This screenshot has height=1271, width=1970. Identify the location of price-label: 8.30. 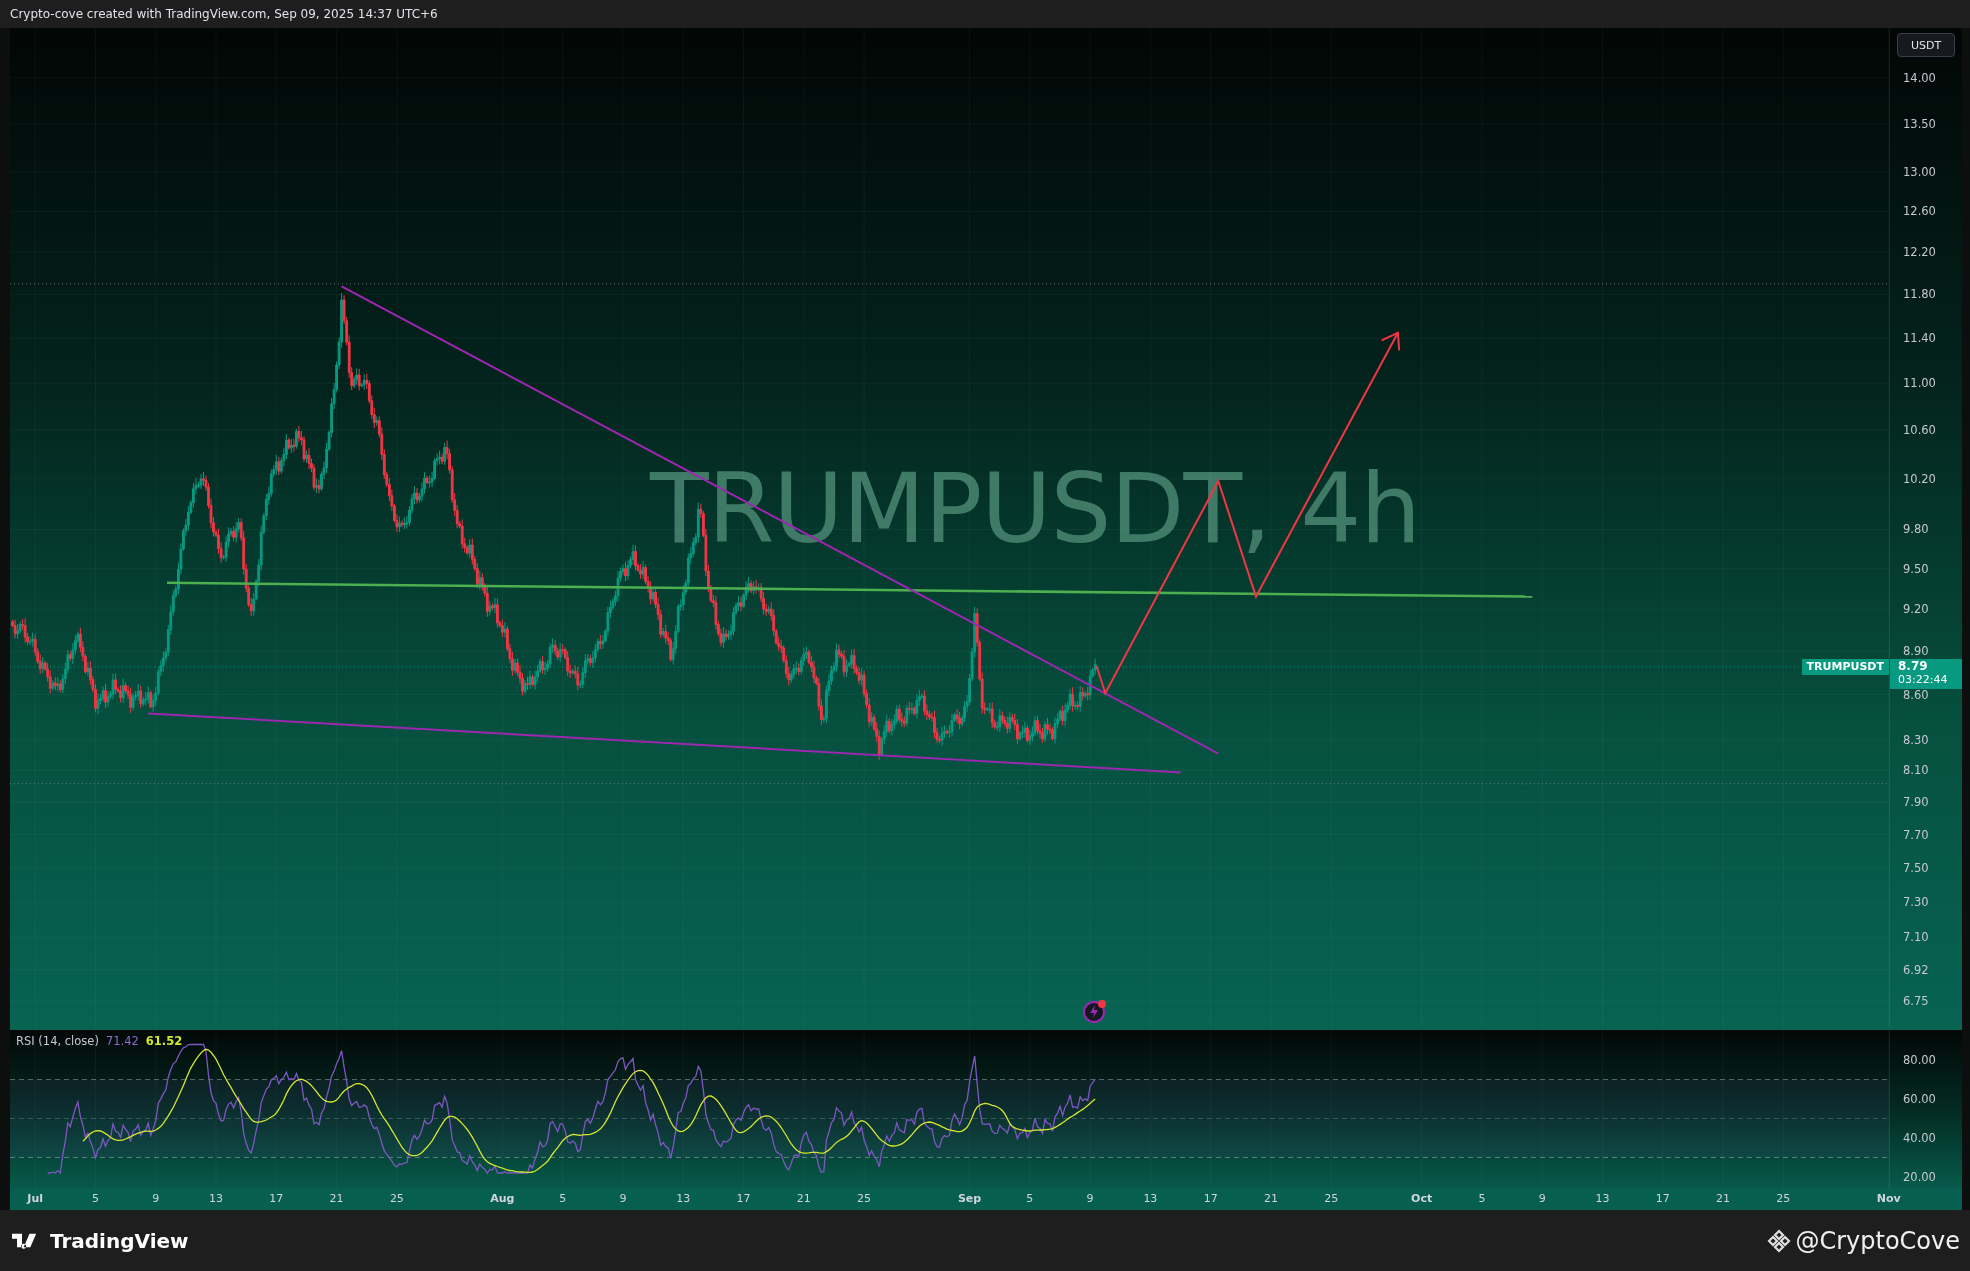
(1916, 739).